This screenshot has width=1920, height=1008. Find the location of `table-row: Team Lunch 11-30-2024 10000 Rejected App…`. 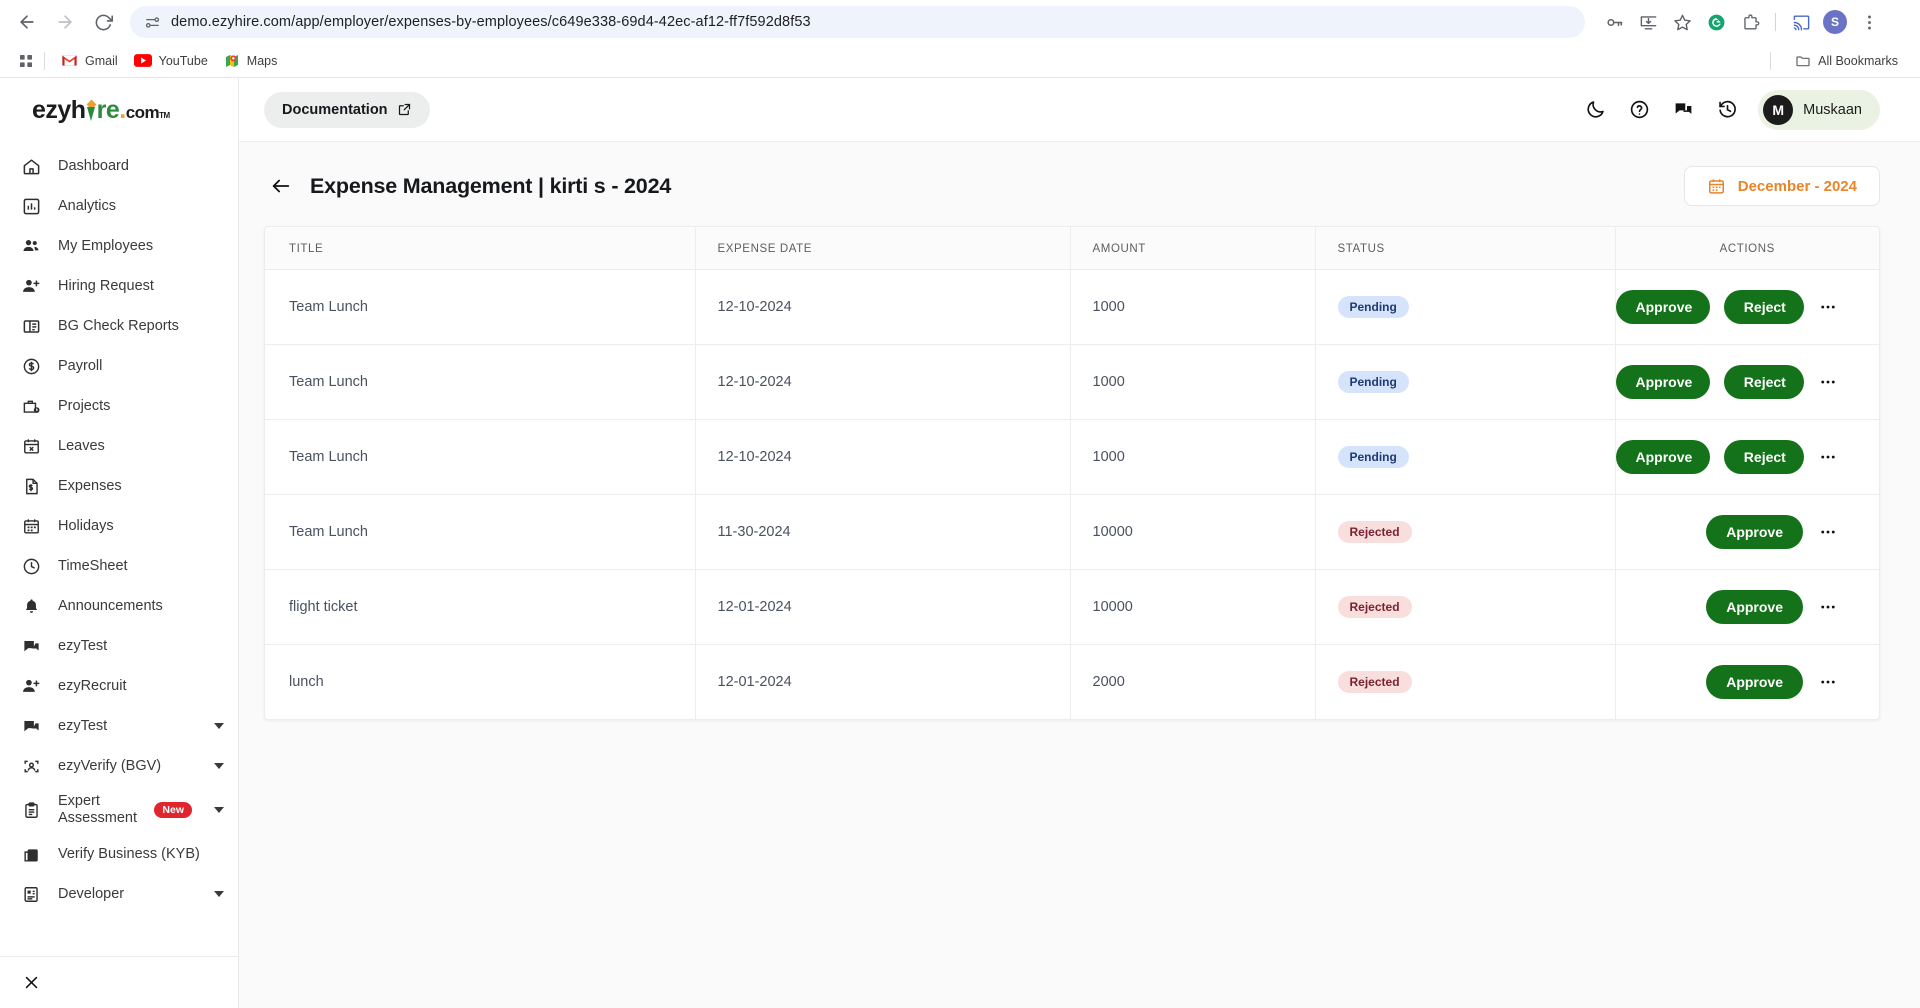

table-row: Team Lunch 11-30-2024 10000 Rejected App… is located at coordinates (1072, 532).